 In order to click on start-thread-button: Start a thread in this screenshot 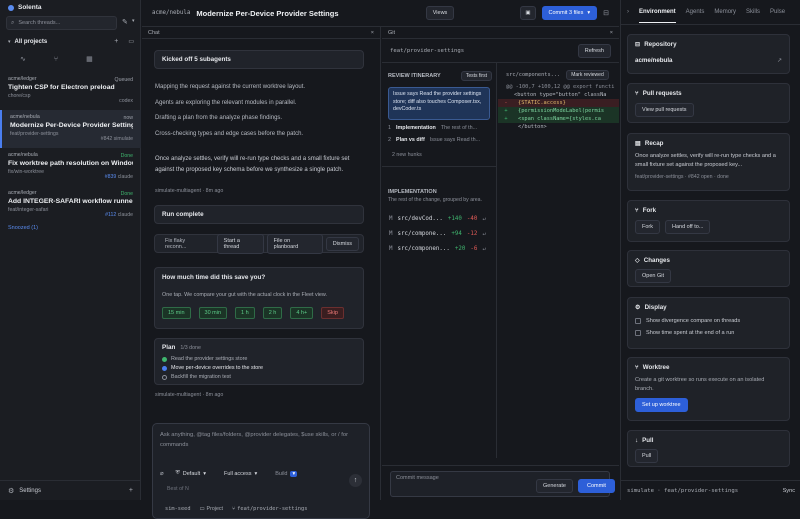, I will do `click(240, 243)`.